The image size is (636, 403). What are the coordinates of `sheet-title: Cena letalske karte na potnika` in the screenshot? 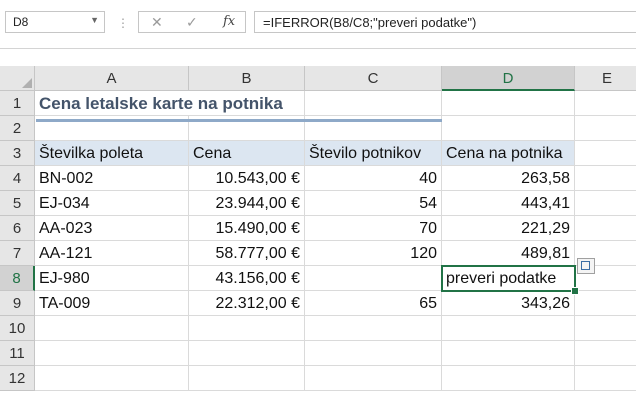 It's located at (238, 103).